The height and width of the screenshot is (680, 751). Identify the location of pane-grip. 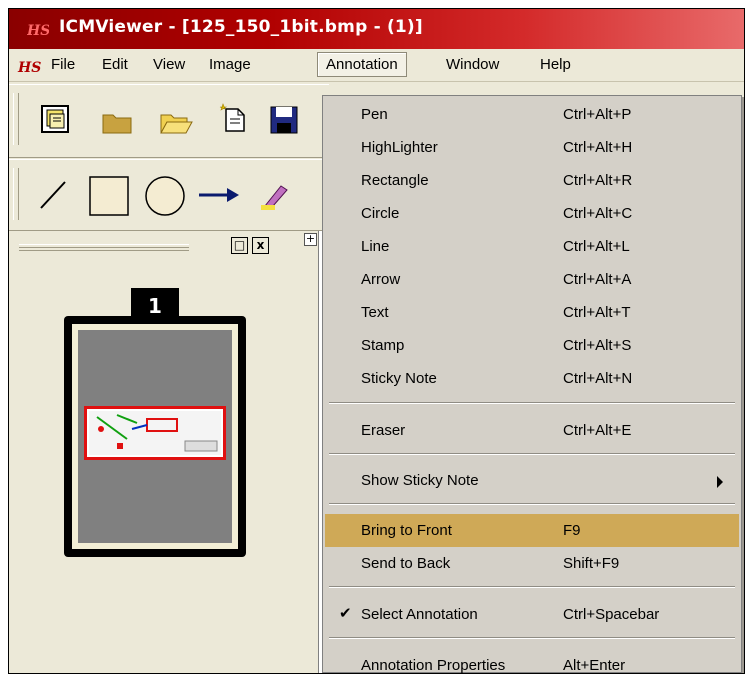
(104, 247).